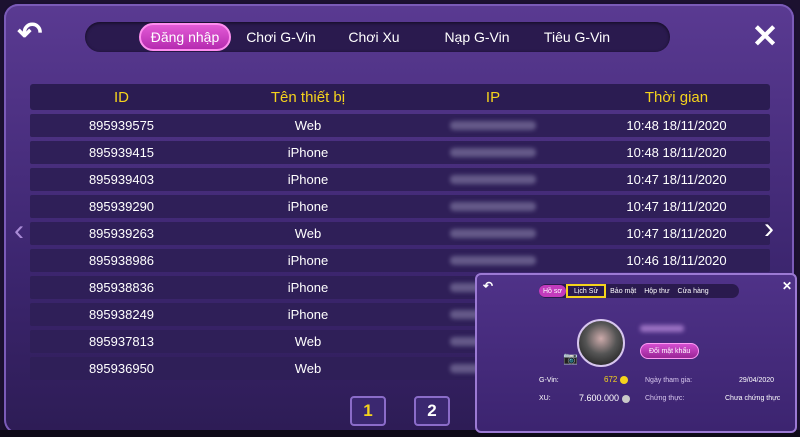 This screenshot has height=437, width=800. Describe the element at coordinates (570, 358) in the screenshot. I see `camera-icon: 📷` at that location.